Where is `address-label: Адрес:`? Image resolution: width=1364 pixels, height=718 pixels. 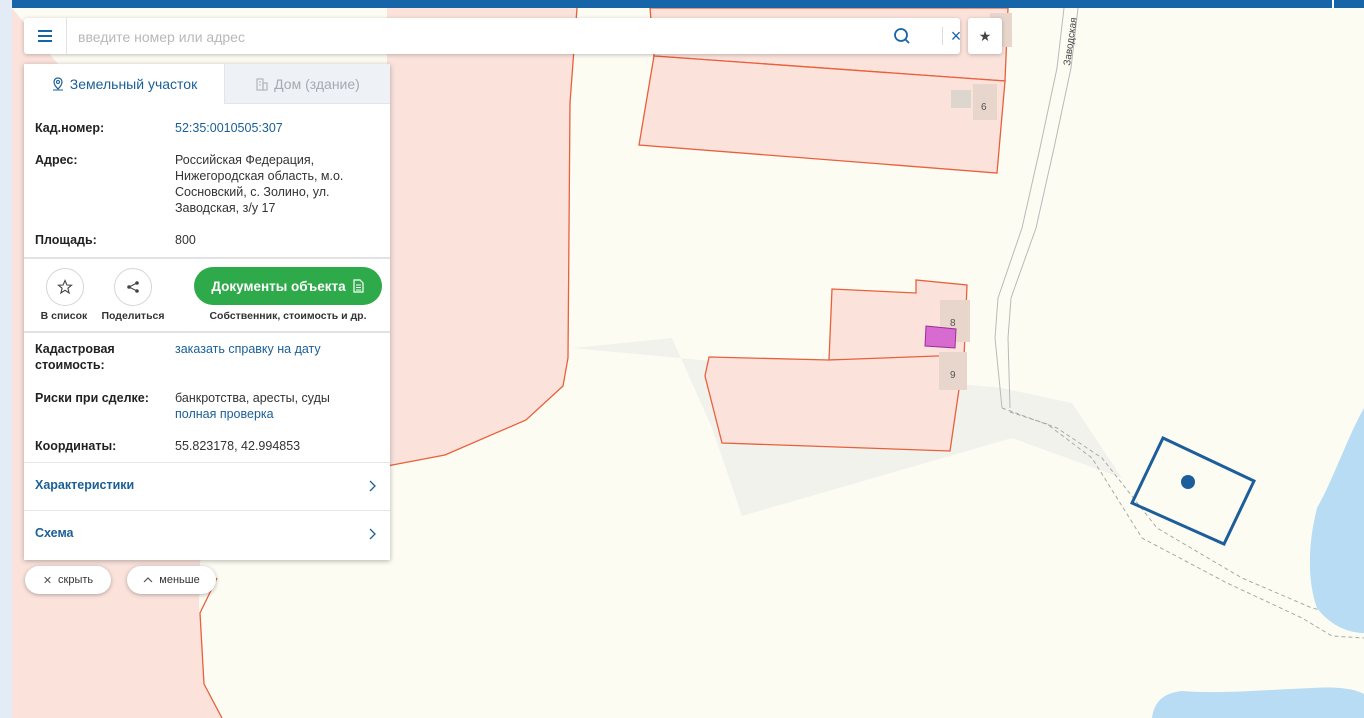
address-label: Адрес: is located at coordinates (56, 160).